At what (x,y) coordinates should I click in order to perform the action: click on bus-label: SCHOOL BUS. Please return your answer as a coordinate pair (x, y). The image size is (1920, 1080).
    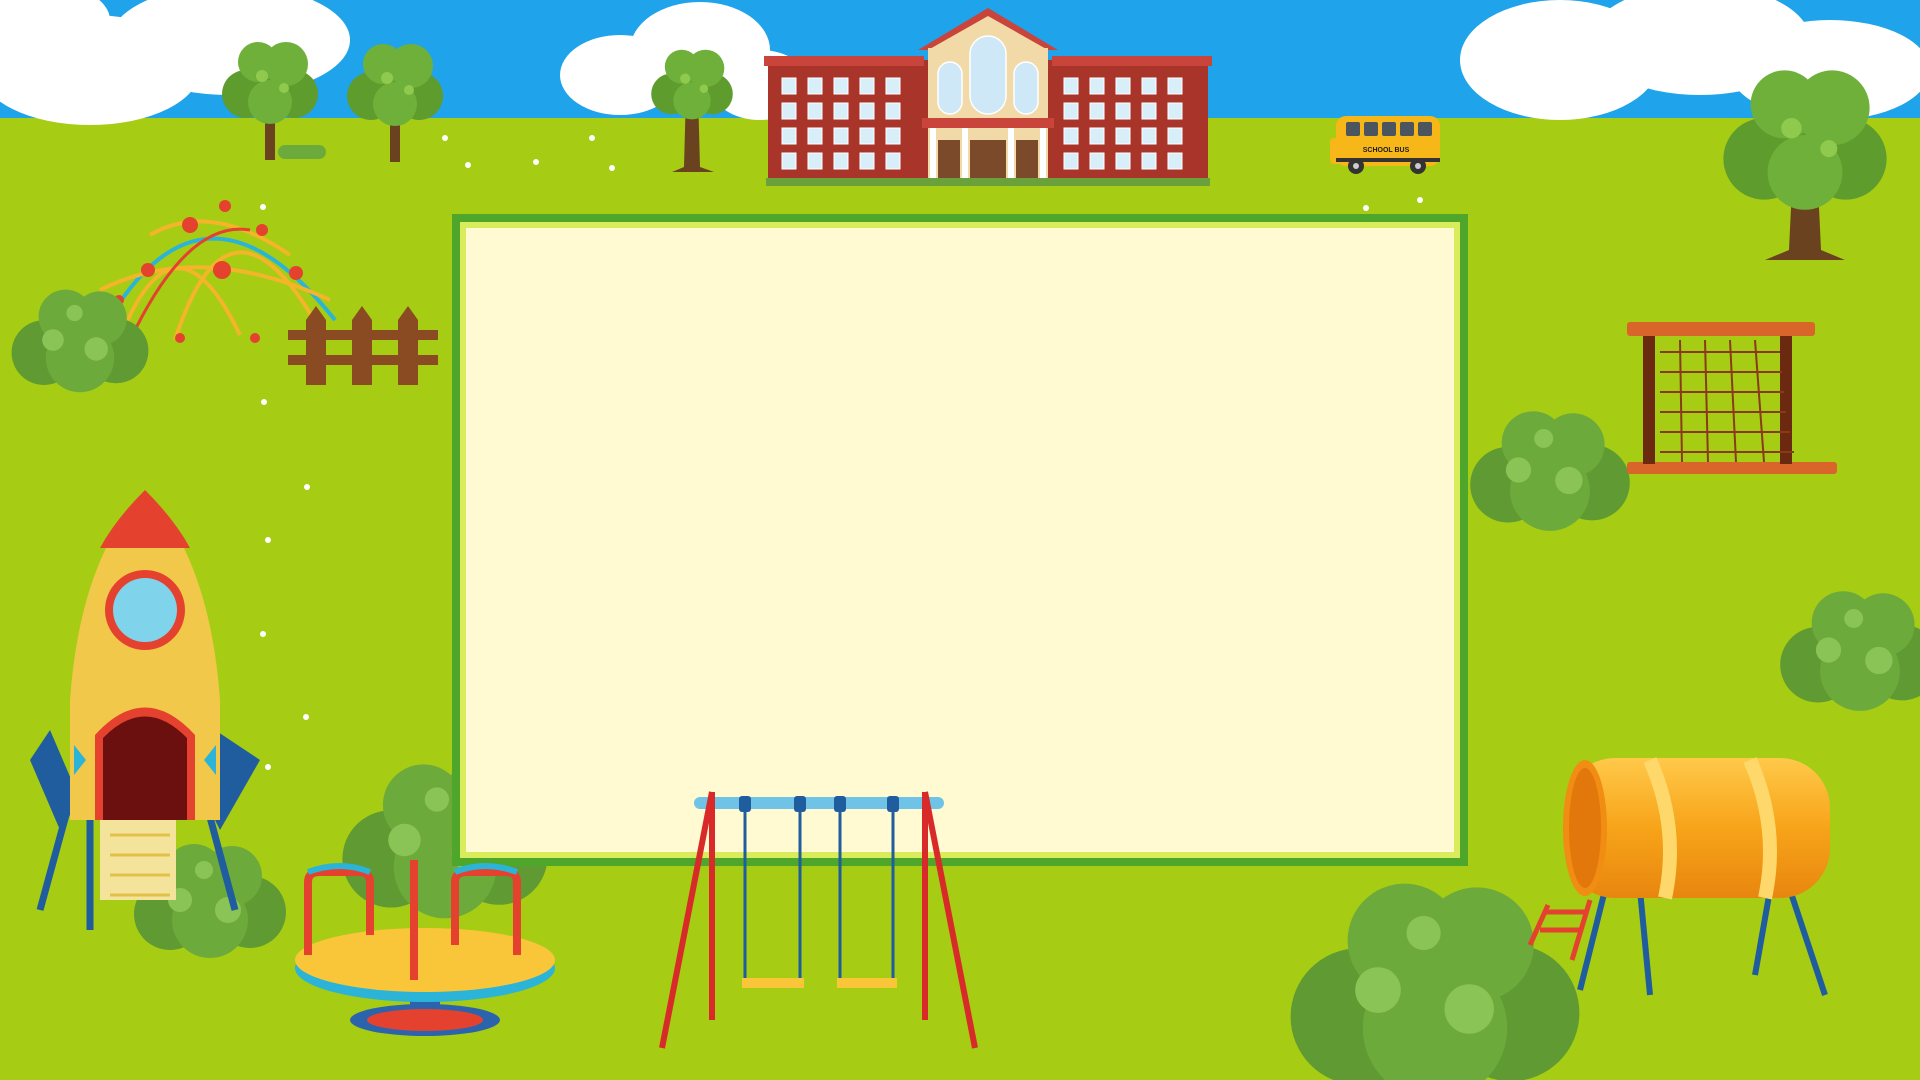
    Looking at the image, I should click on (1386, 150).